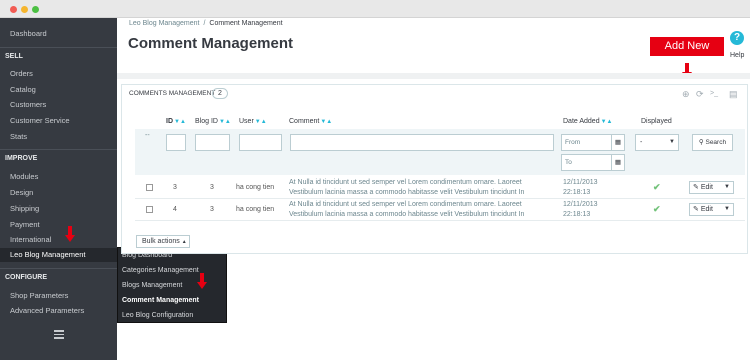  Describe the element at coordinates (175, 209) in the screenshot. I see `cell-id: 4` at that location.